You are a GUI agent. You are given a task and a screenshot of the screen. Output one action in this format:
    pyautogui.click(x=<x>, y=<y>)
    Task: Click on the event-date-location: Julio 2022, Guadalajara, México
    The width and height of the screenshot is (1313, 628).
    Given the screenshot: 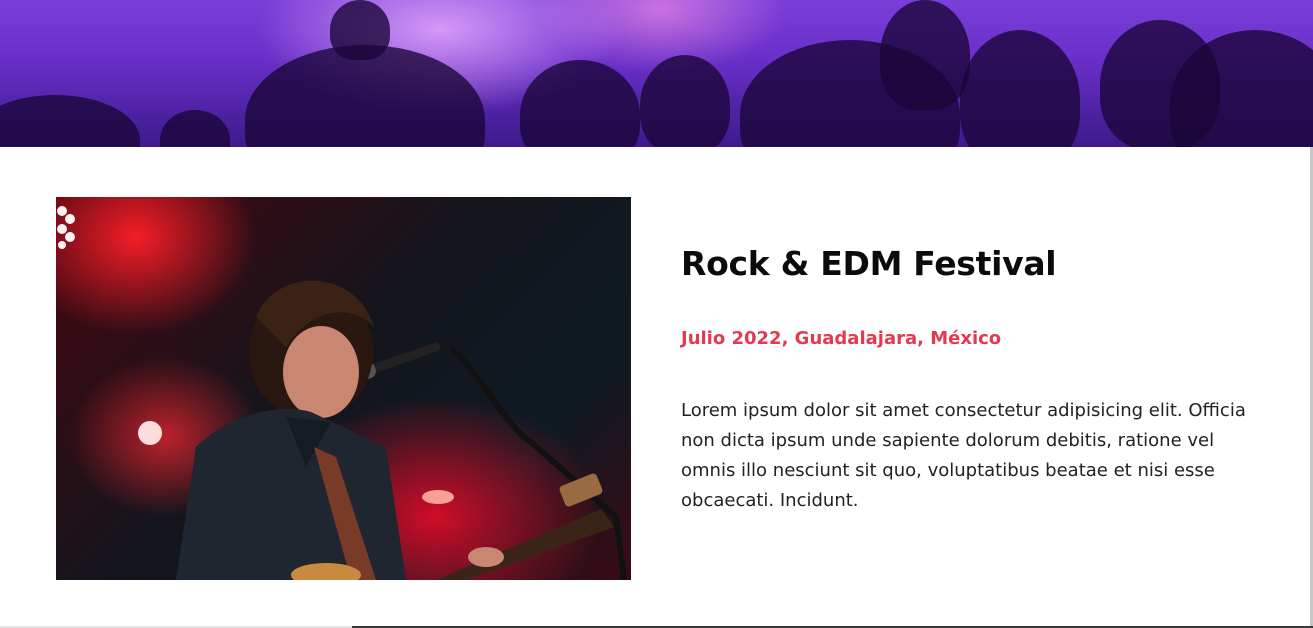 What is the action you would take?
    pyautogui.click(x=841, y=338)
    